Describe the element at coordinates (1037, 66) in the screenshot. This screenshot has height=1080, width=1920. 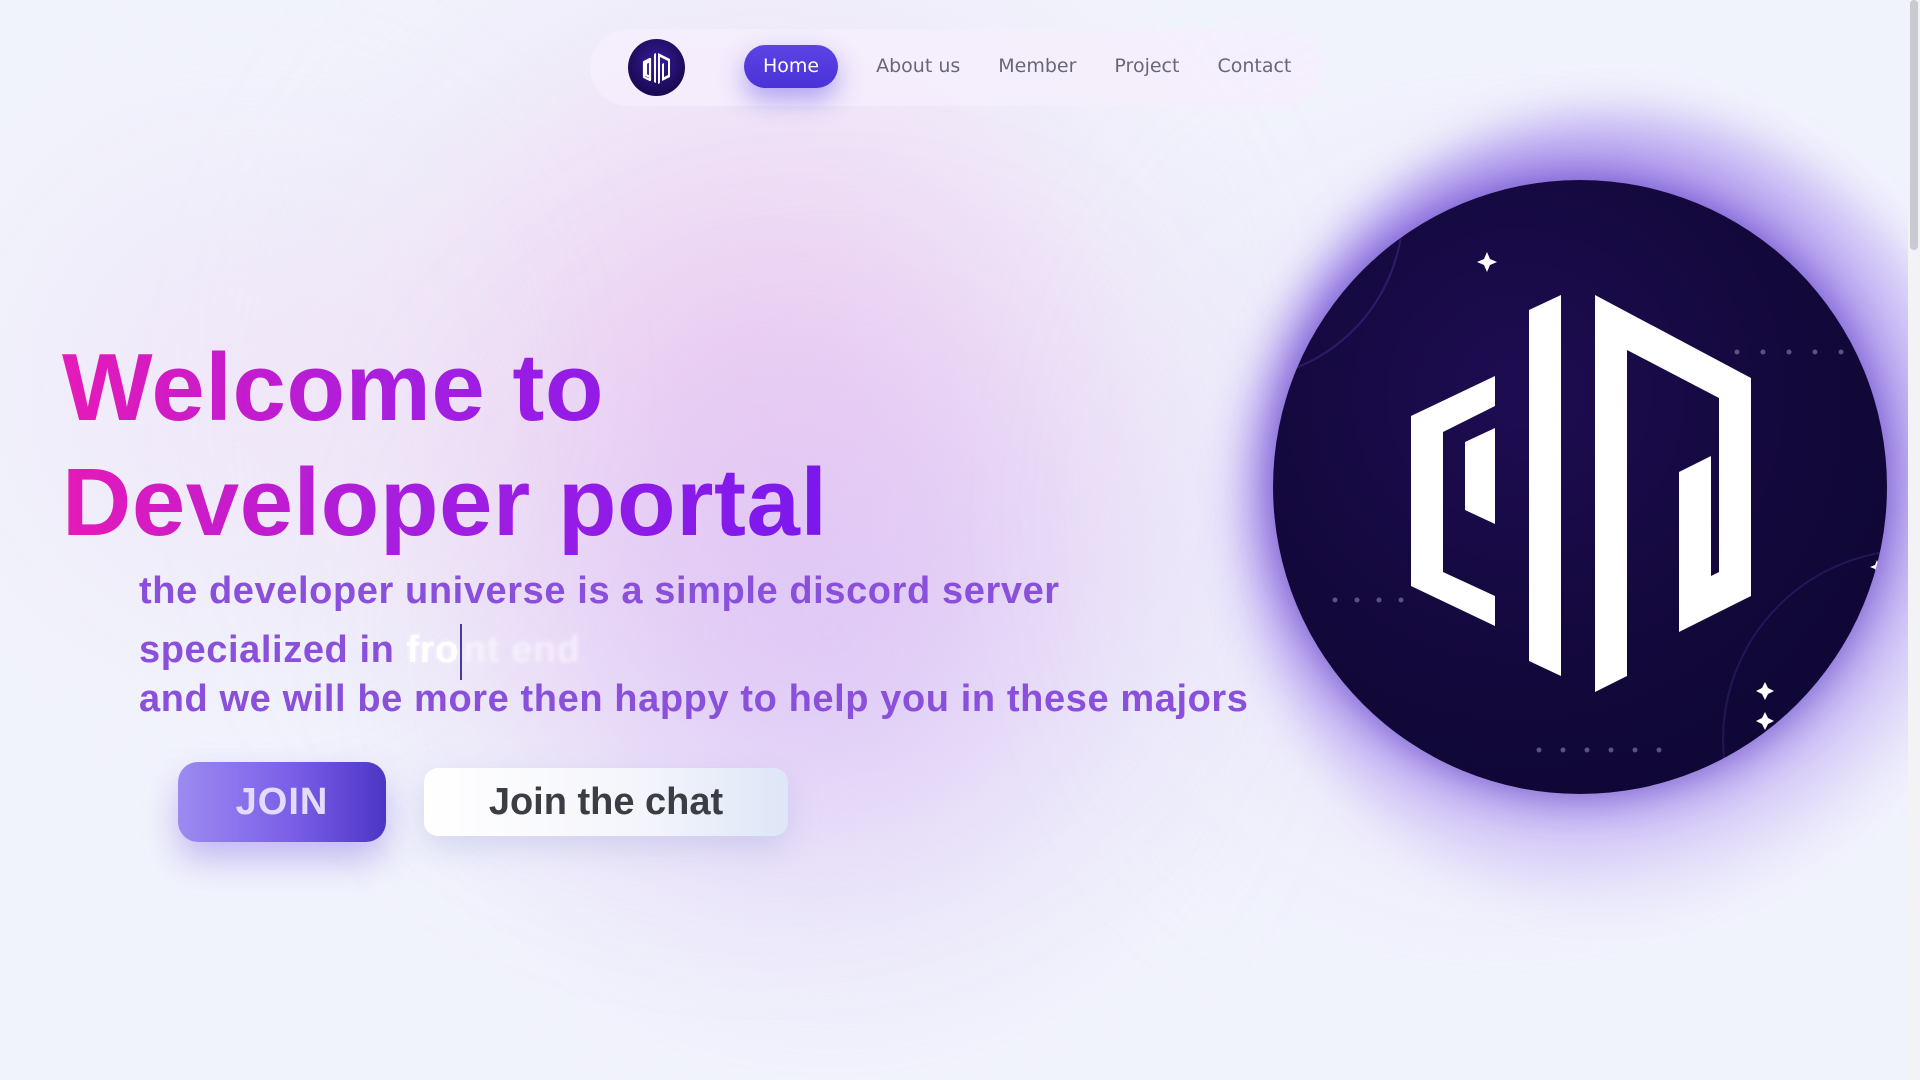
I see `nav-member: Member` at that location.